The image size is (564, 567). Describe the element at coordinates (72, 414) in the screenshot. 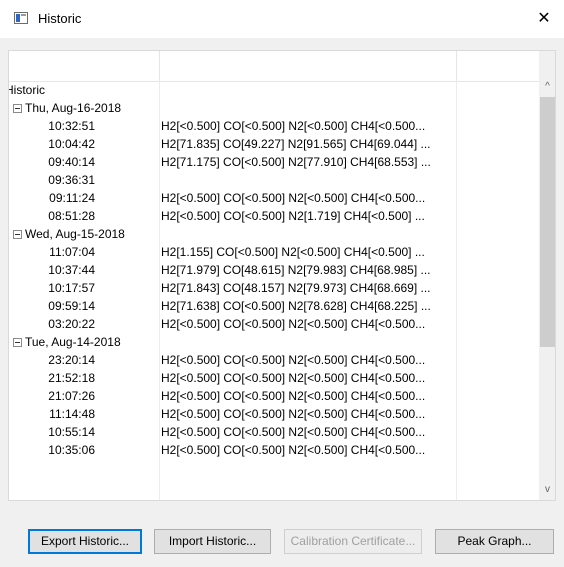

I see `time-cell: 11:14:48` at that location.